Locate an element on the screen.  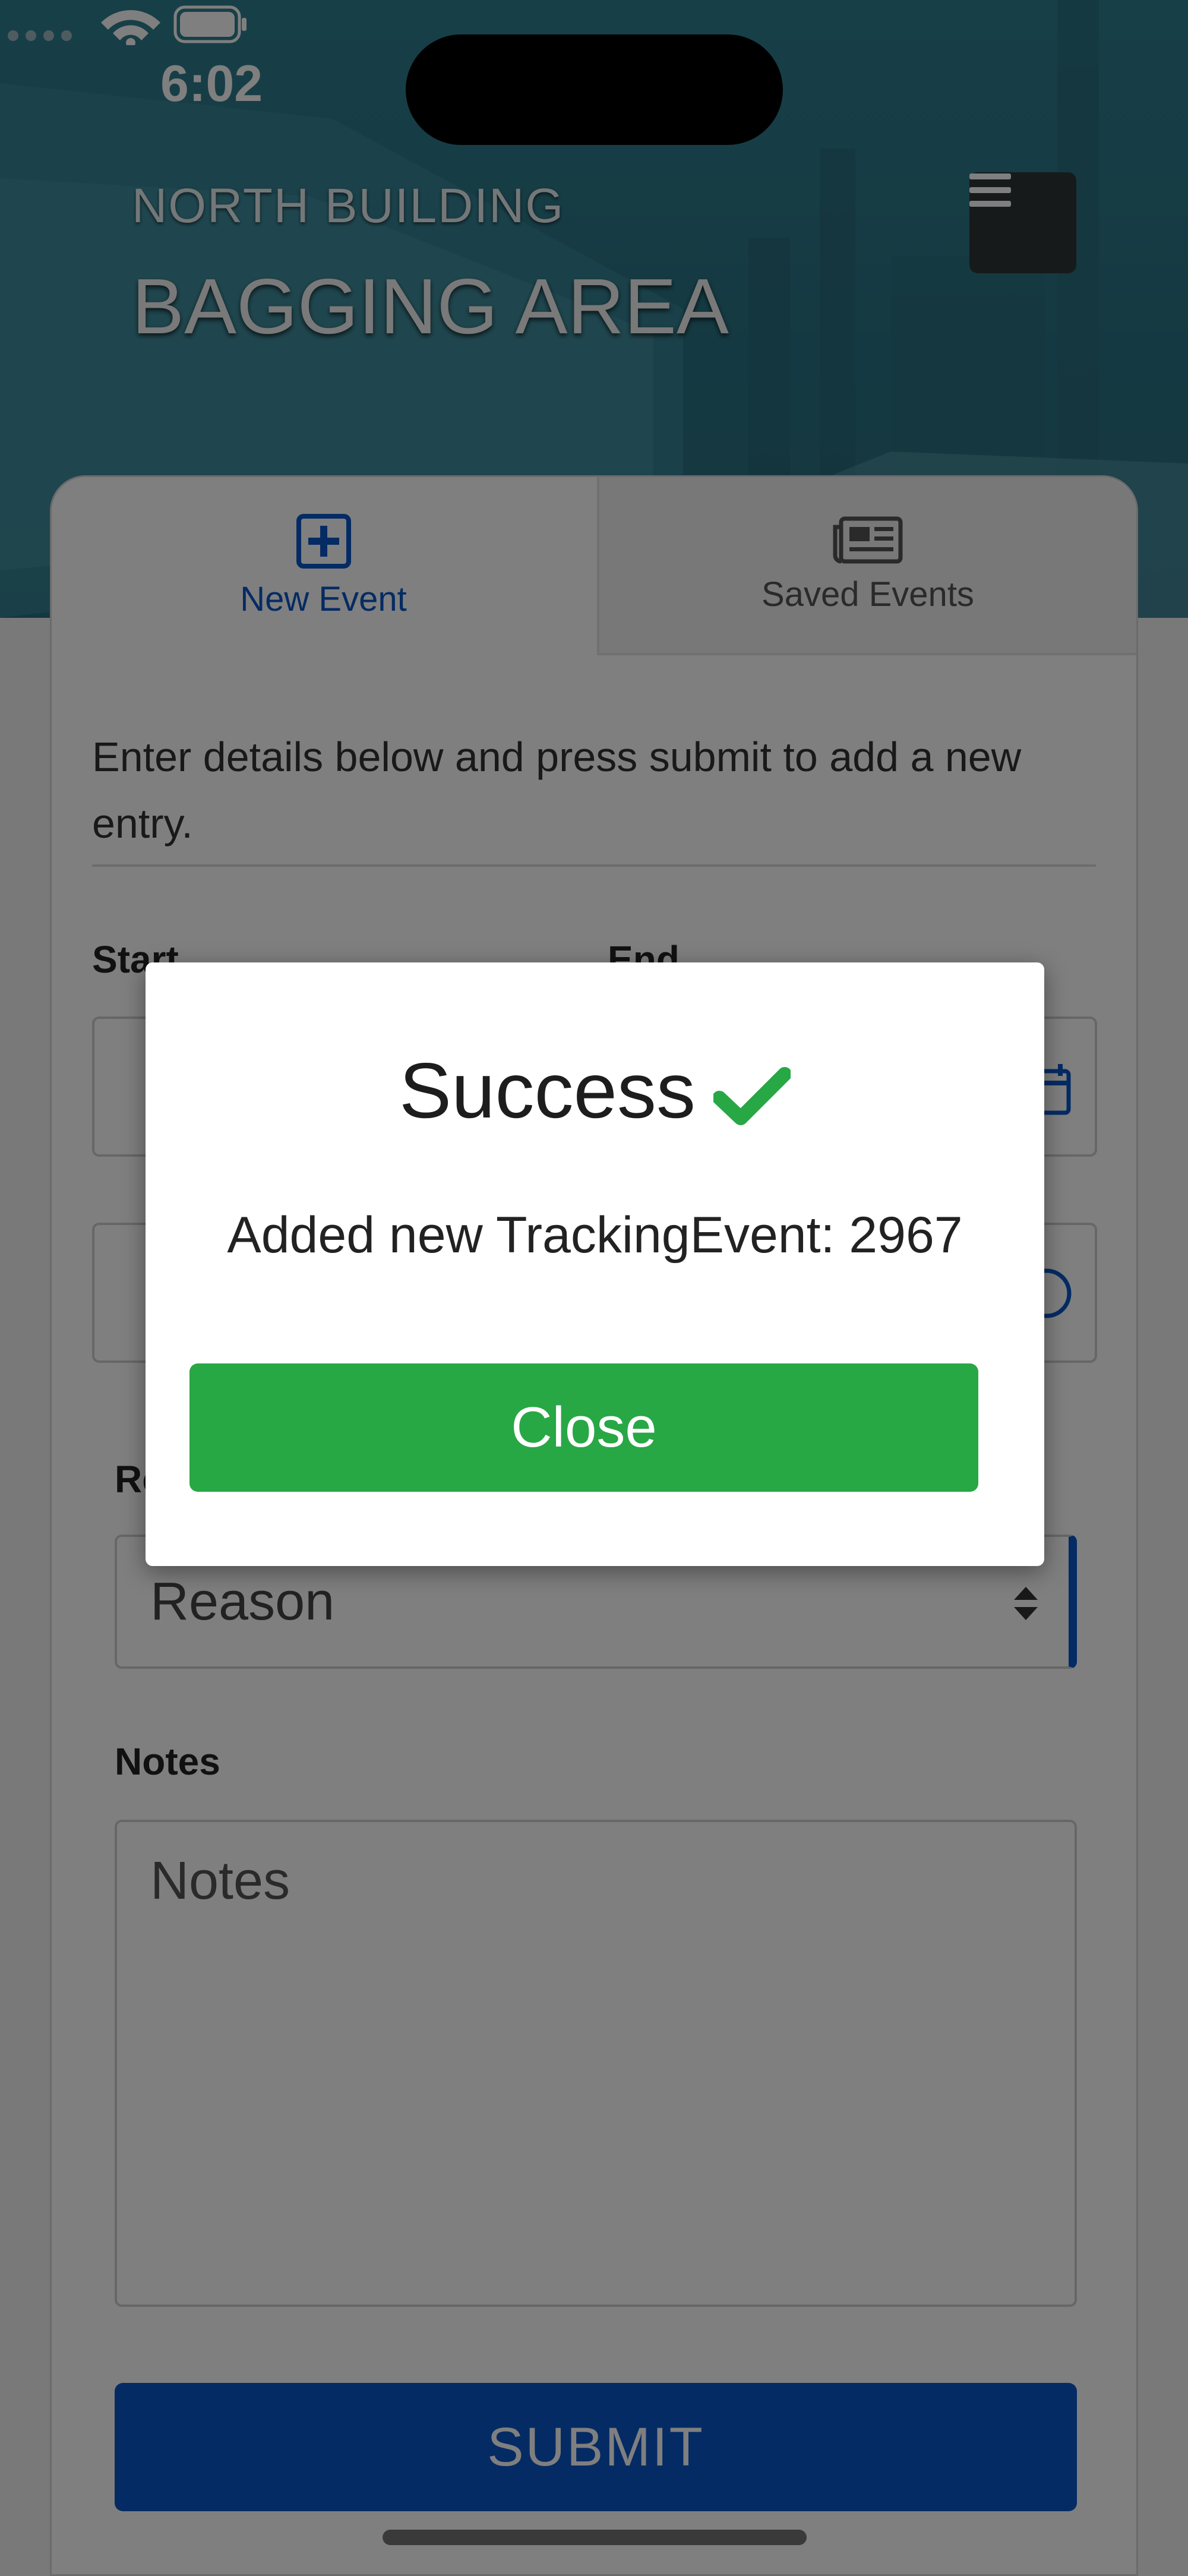
dialog-title-row: Success is located at coordinates (595, 1090).